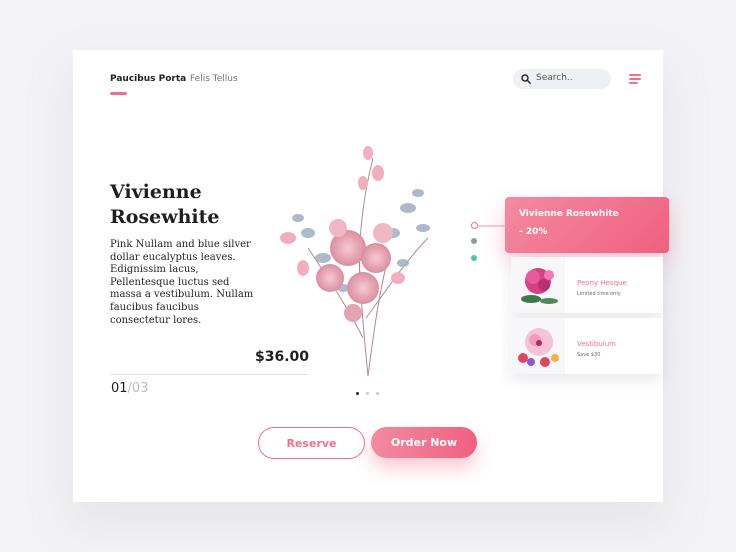 This screenshot has width=736, height=552. I want to click on product-title-line-1: Vivienne, so click(156, 192).